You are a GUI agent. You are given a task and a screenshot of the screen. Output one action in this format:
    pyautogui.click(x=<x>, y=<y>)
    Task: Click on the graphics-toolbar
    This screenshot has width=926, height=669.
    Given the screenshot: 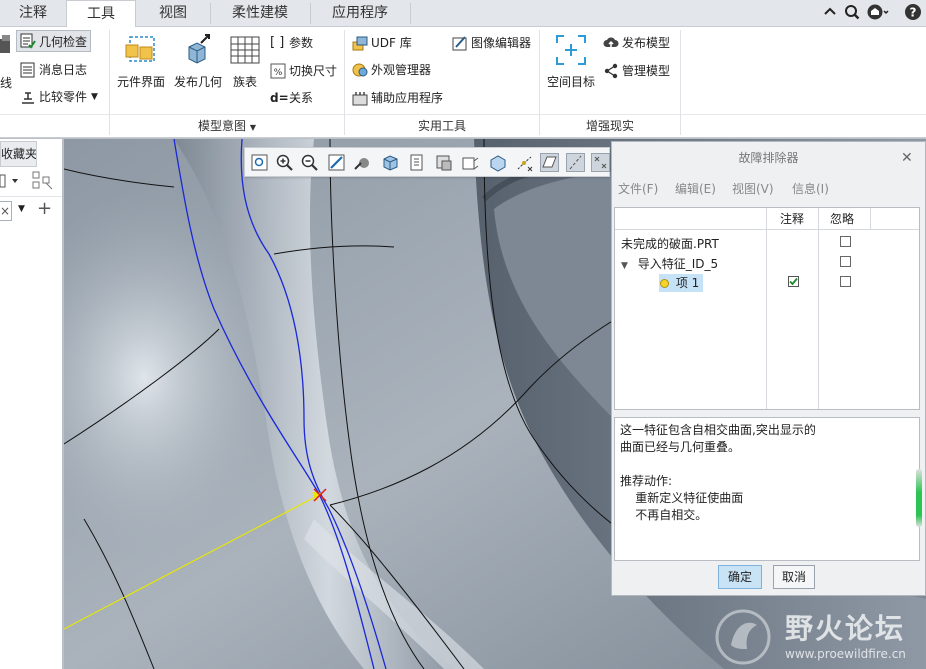 What is the action you would take?
    pyautogui.click(x=427, y=162)
    